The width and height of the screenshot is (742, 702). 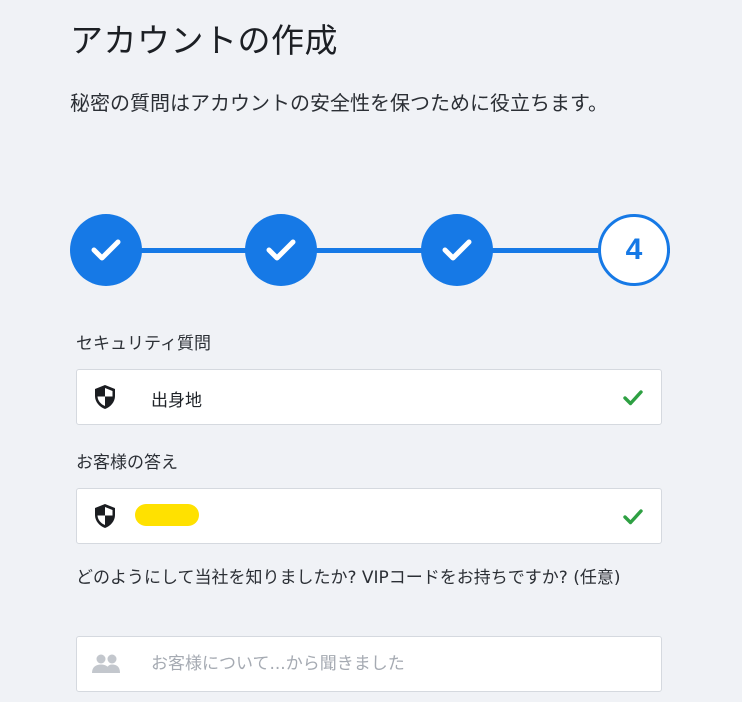 I want to click on progress-stepper: 4, so click(x=370, y=251).